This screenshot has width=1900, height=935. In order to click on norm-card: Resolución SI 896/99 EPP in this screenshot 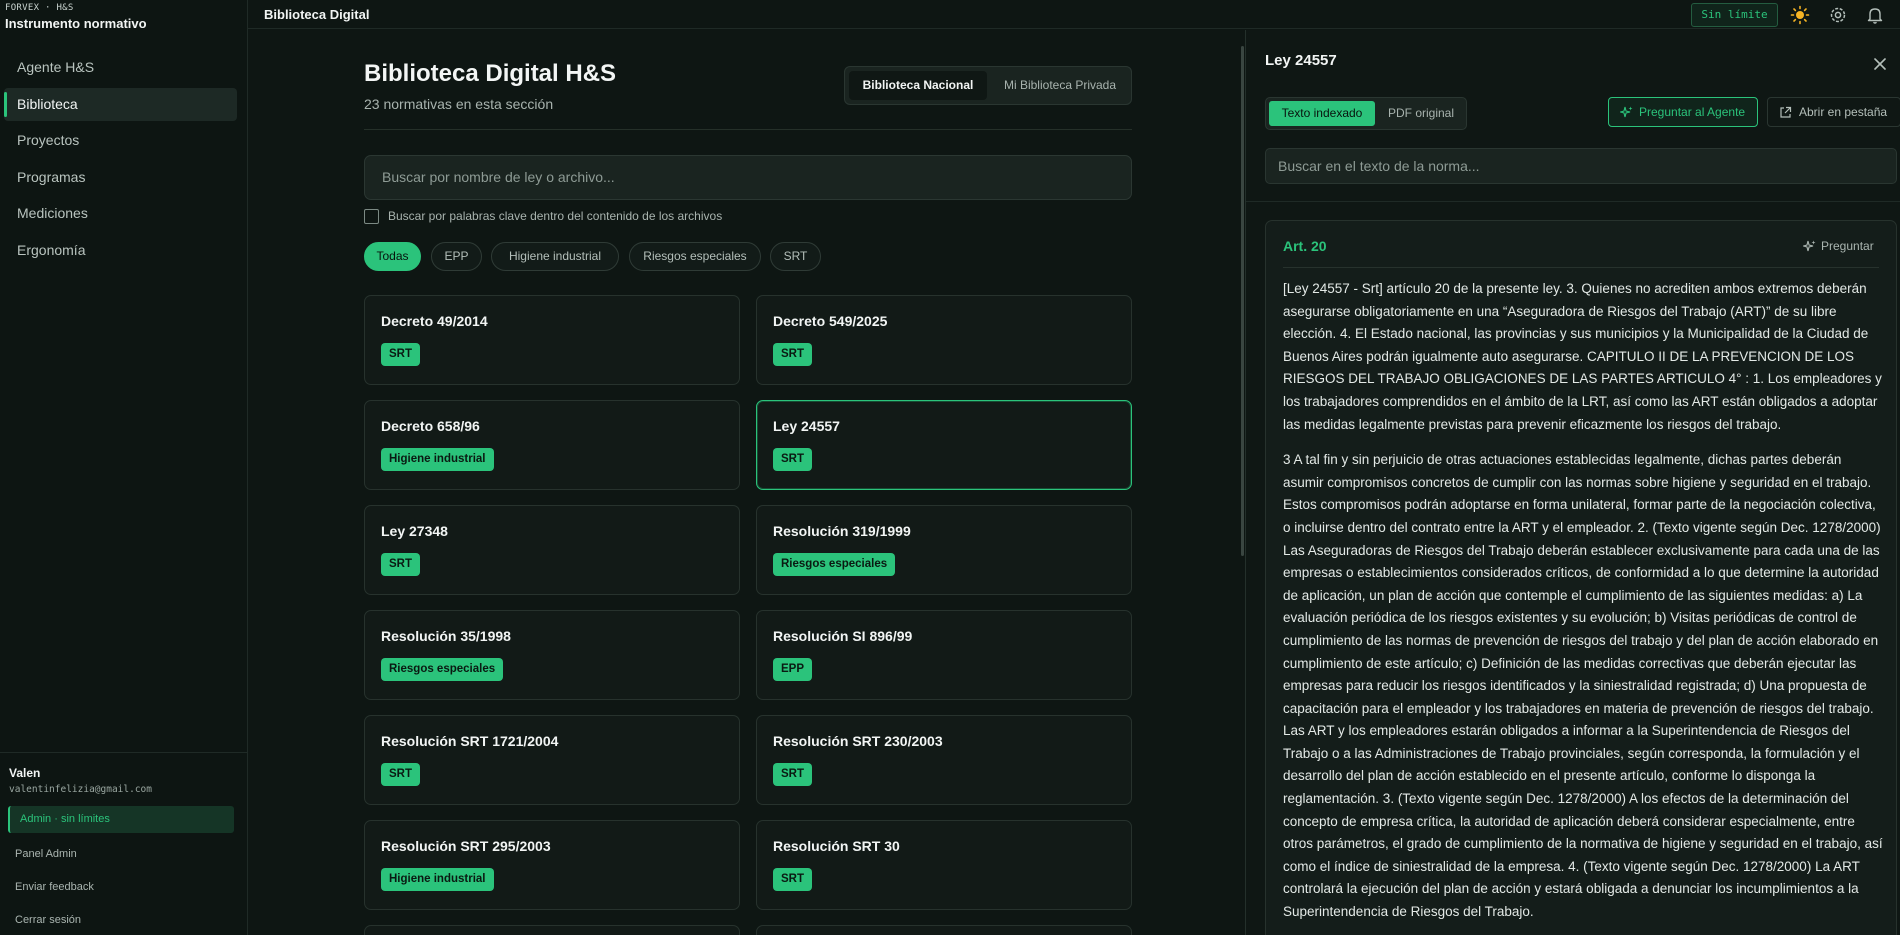, I will do `click(944, 655)`.